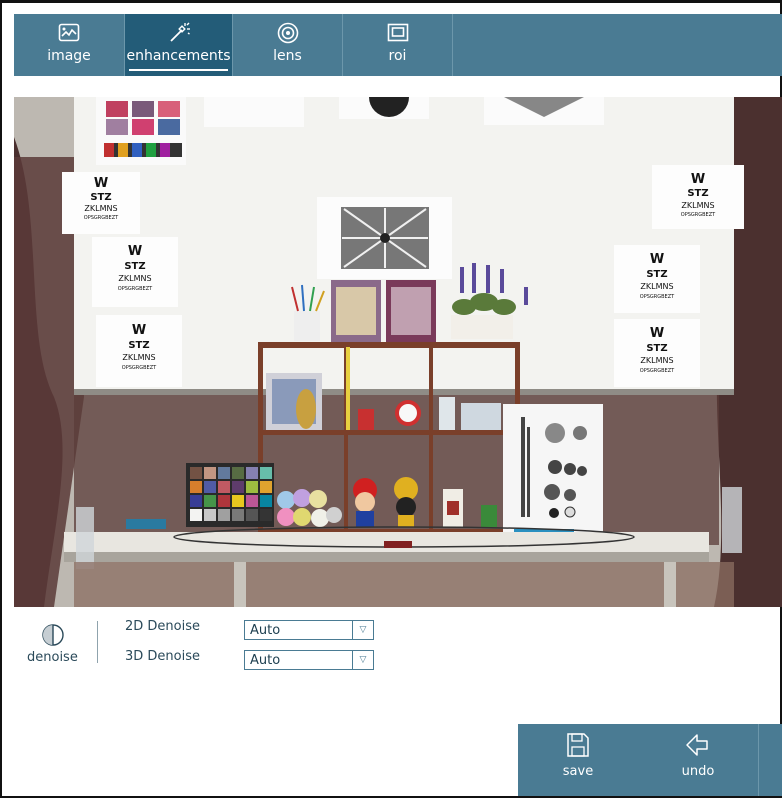 Image resolution: width=782 pixels, height=798 pixels. What do you see at coordinates (52, 657) in the screenshot?
I see `denoise-section-label: denoise` at bounding box center [52, 657].